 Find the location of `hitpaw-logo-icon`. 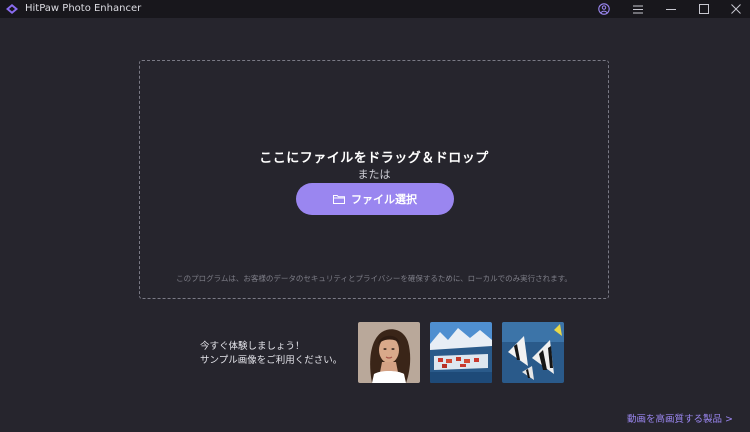

hitpaw-logo-icon is located at coordinates (12, 9).